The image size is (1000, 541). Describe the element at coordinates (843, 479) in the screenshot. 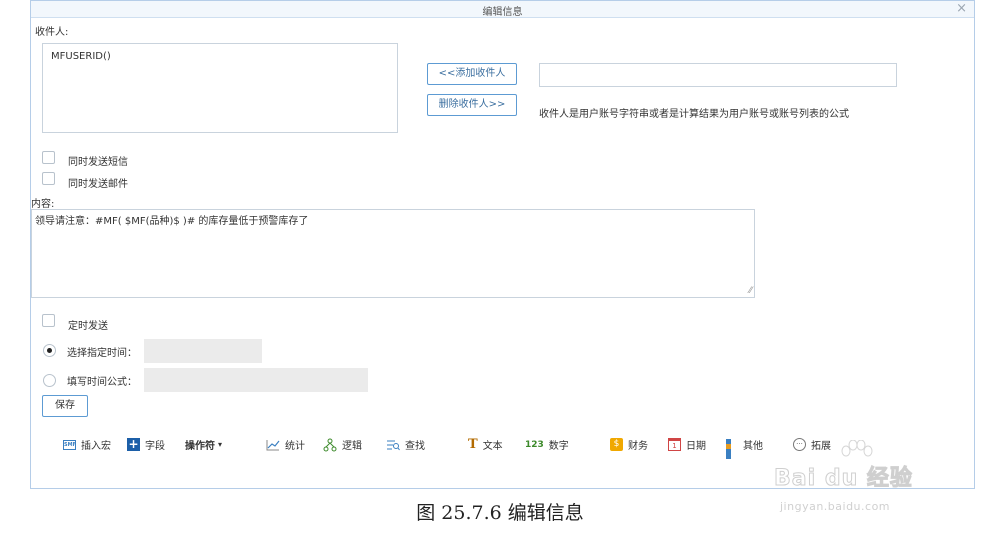

I see `watermark-brand: Bai du 经验` at that location.